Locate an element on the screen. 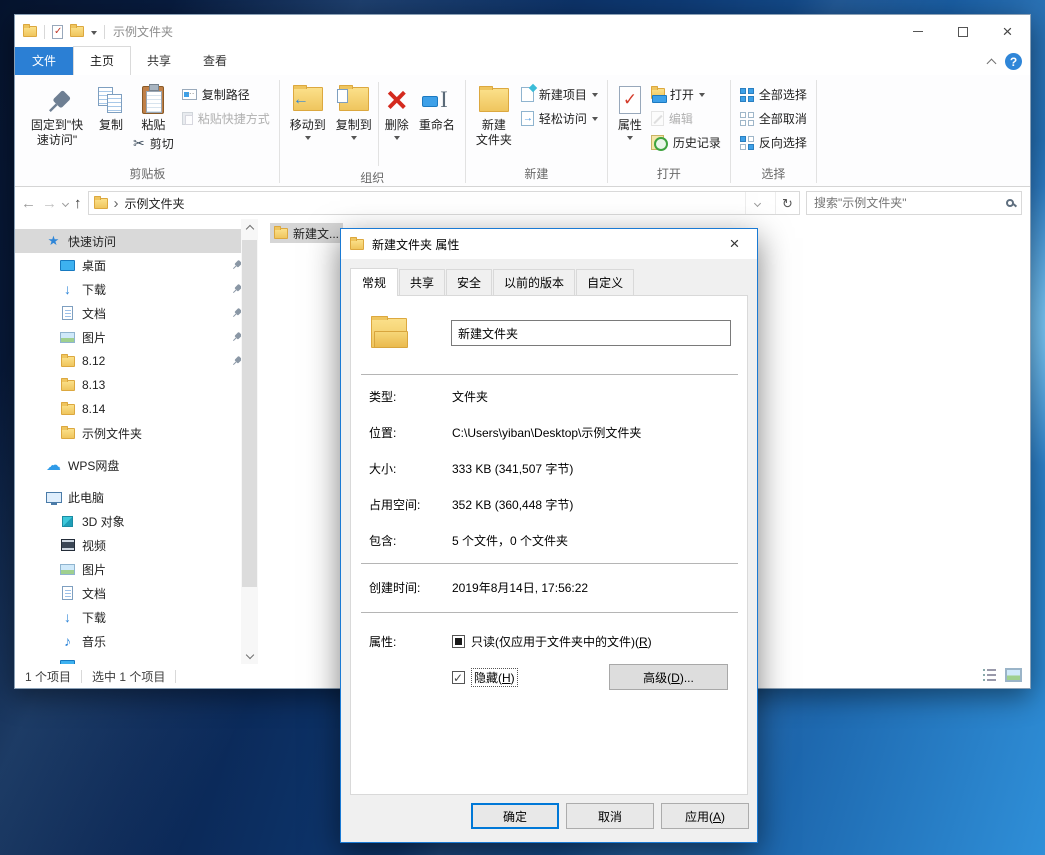  sidebar-item-documents-pc: 文档 is located at coordinates (136, 593).